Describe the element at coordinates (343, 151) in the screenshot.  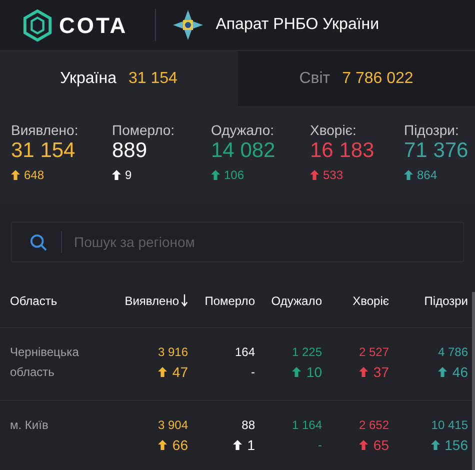
I see `stat-value: 16 183` at that location.